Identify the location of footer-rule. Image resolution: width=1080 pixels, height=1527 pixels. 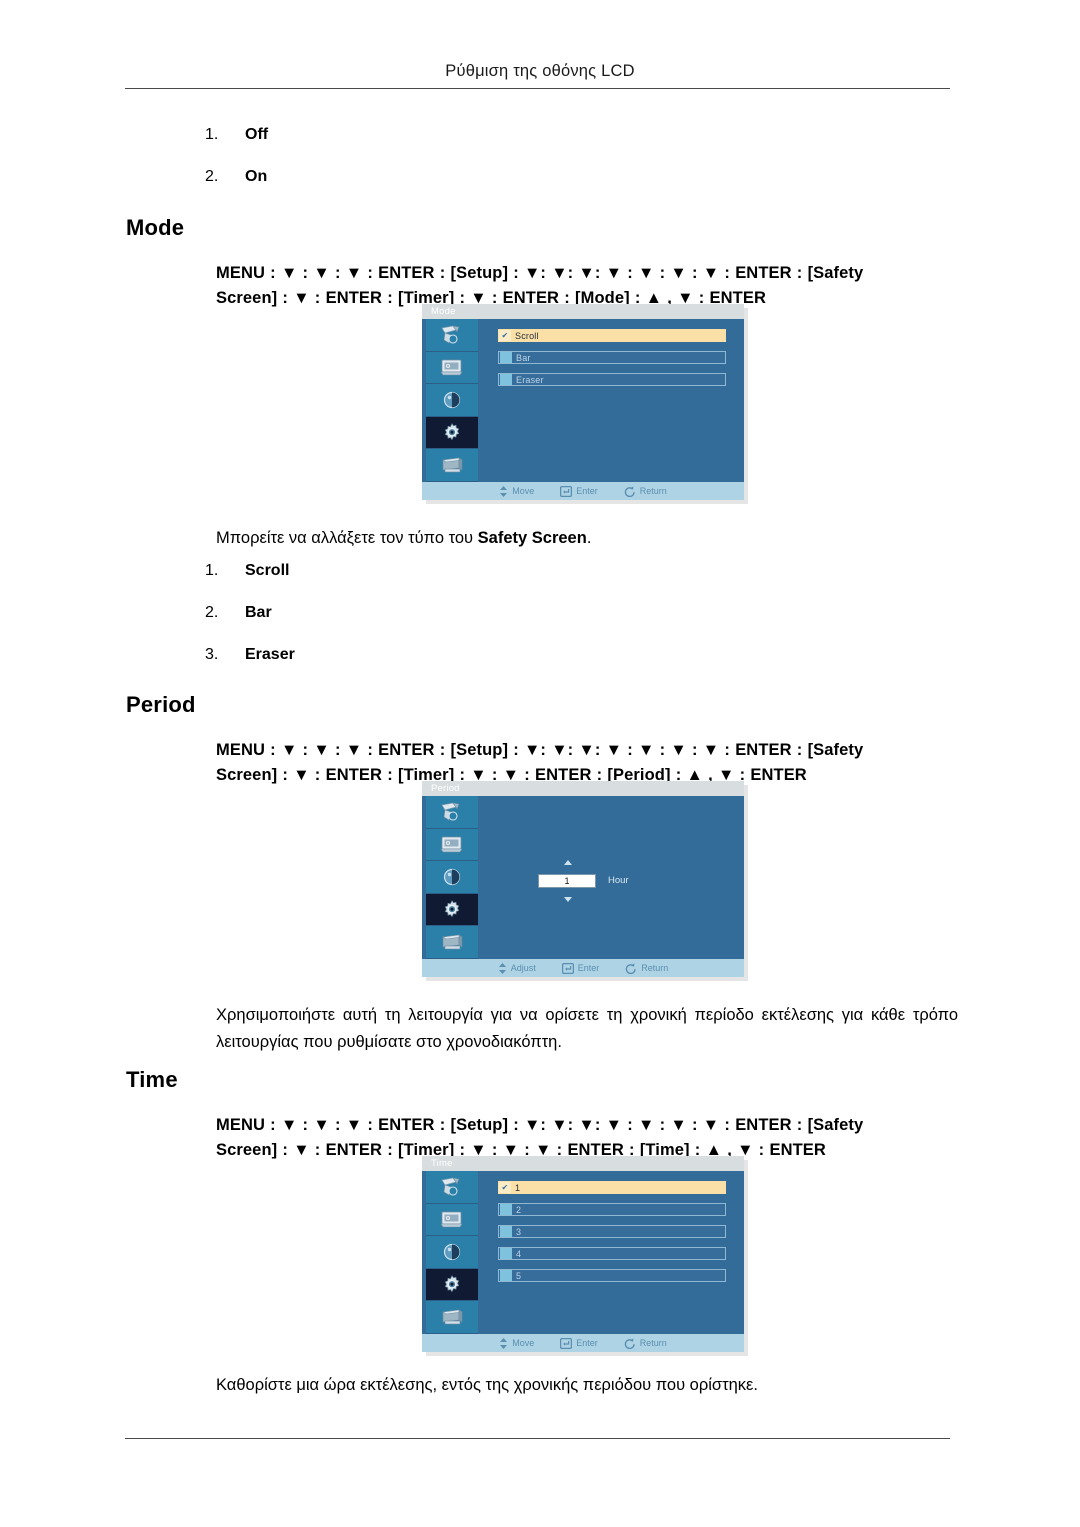
(537, 1438).